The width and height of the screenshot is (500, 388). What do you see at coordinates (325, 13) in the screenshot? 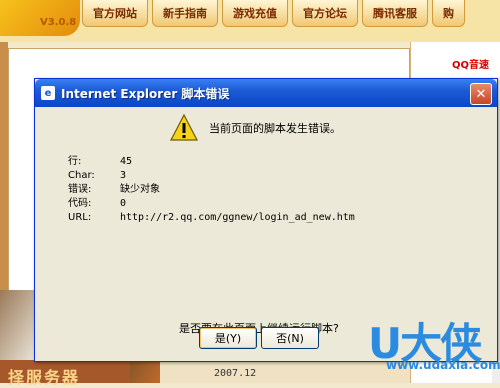
I see `nav-forum: 官方论坛` at bounding box center [325, 13].